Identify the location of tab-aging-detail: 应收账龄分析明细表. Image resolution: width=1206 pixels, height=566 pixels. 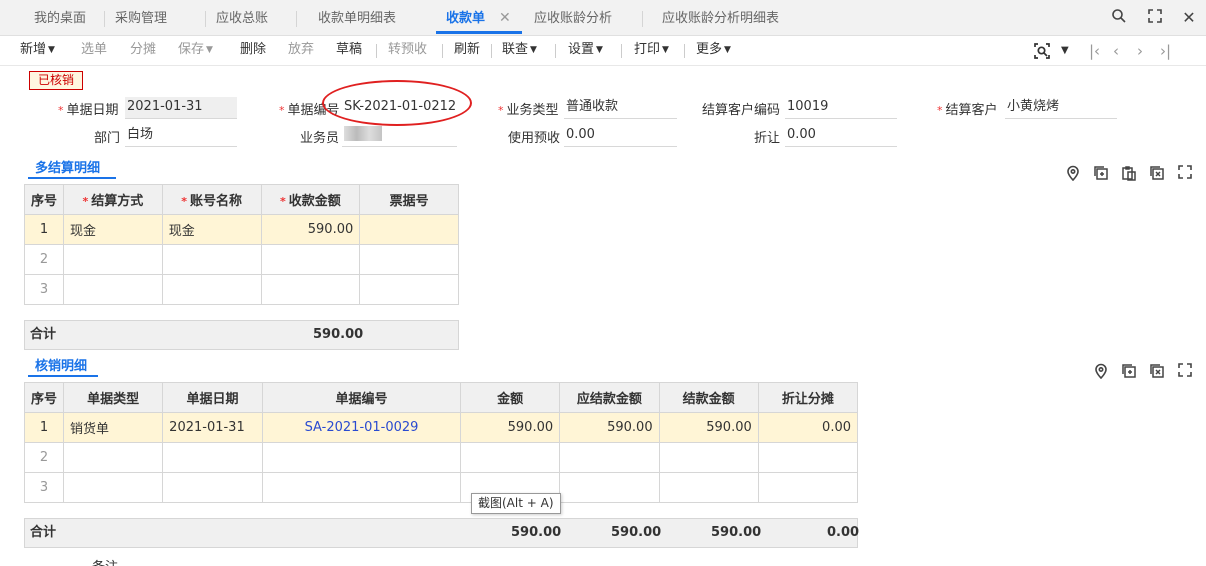
(720, 18).